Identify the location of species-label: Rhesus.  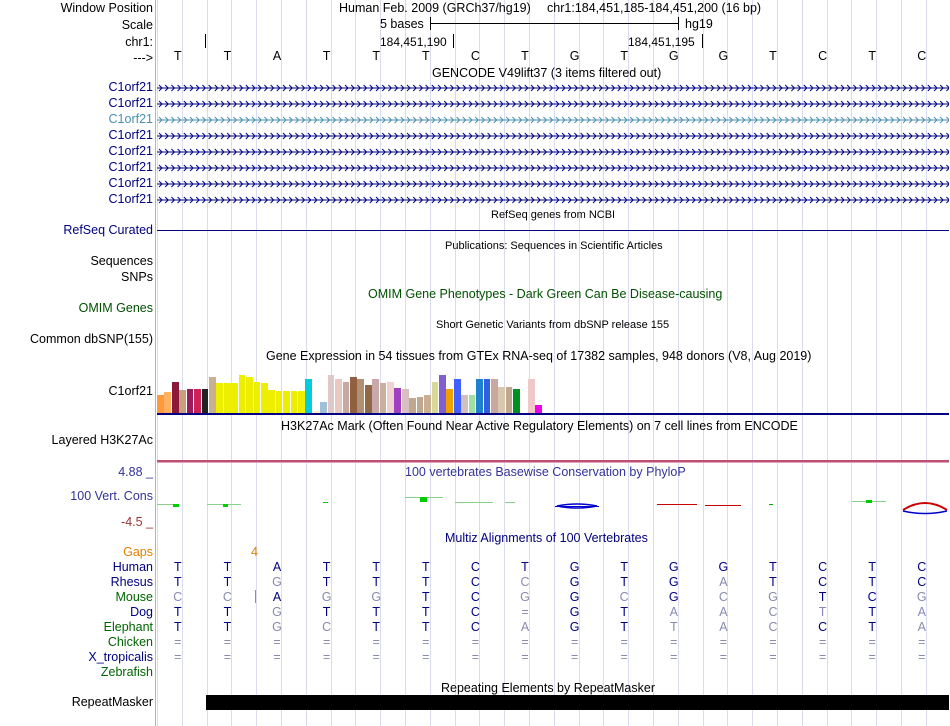
(132, 582).